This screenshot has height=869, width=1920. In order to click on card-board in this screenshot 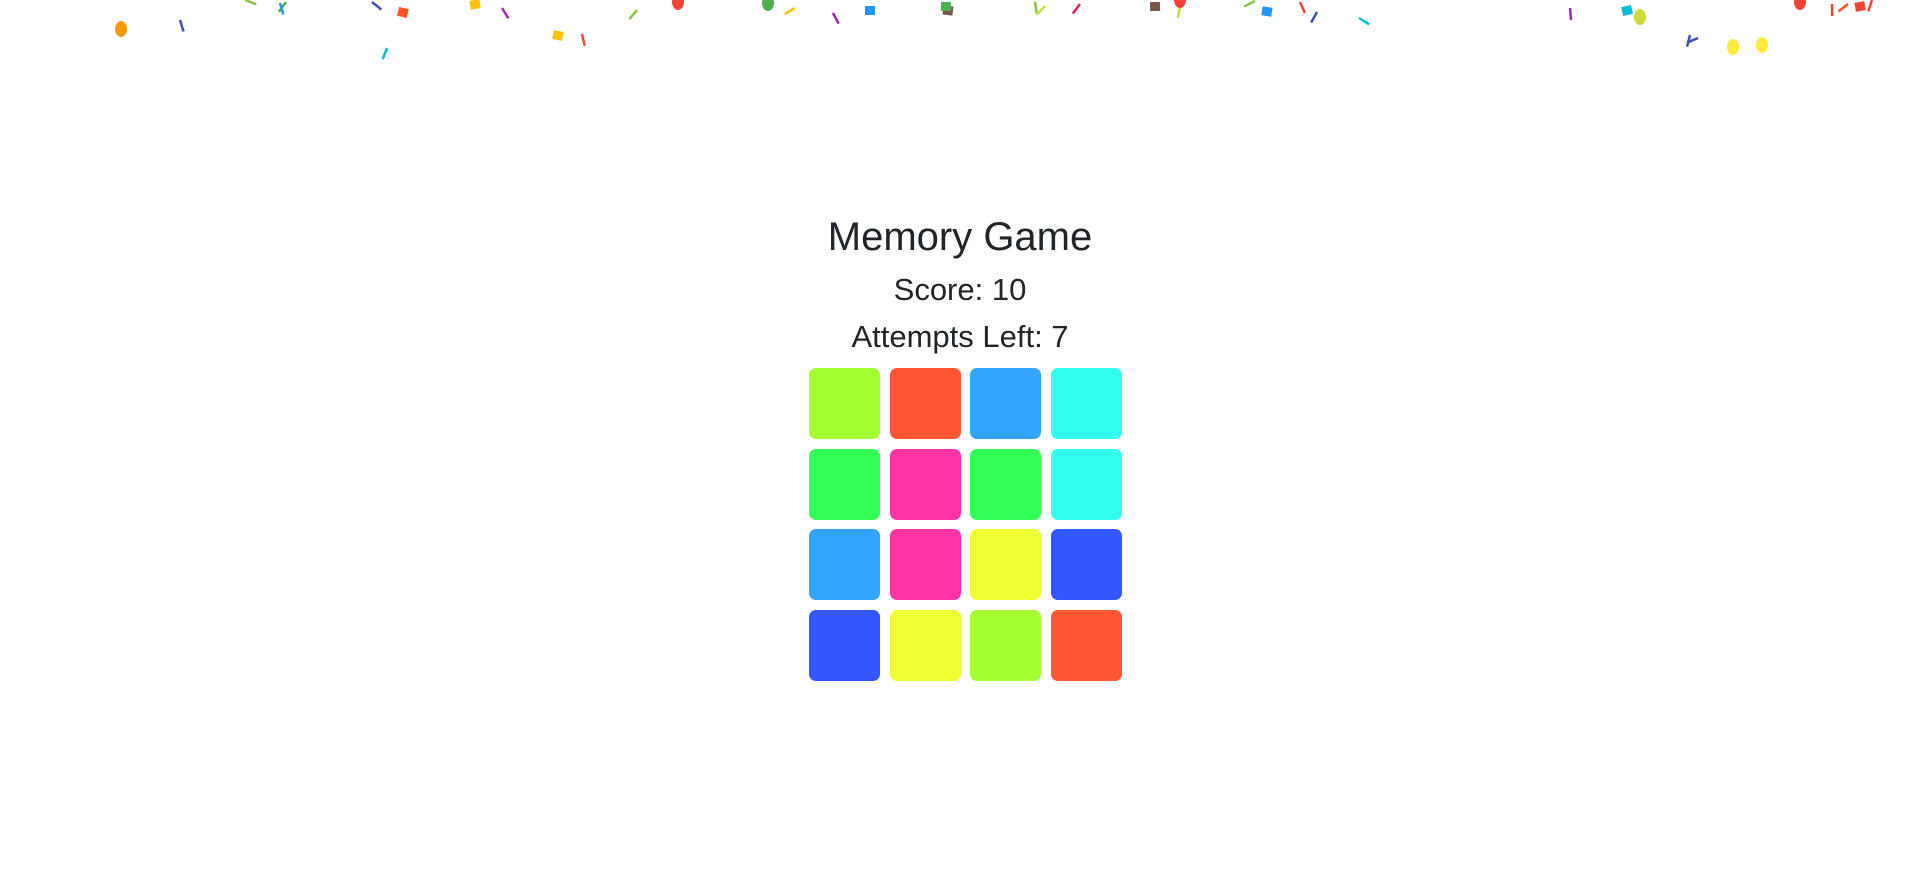, I will do `click(966, 525)`.